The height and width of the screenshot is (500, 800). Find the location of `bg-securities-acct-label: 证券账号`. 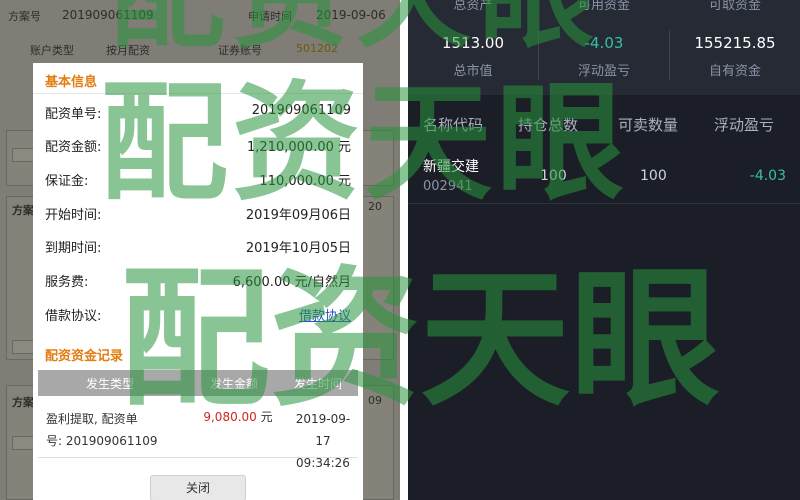

bg-securities-acct-label: 证券账号 is located at coordinates (240, 50).